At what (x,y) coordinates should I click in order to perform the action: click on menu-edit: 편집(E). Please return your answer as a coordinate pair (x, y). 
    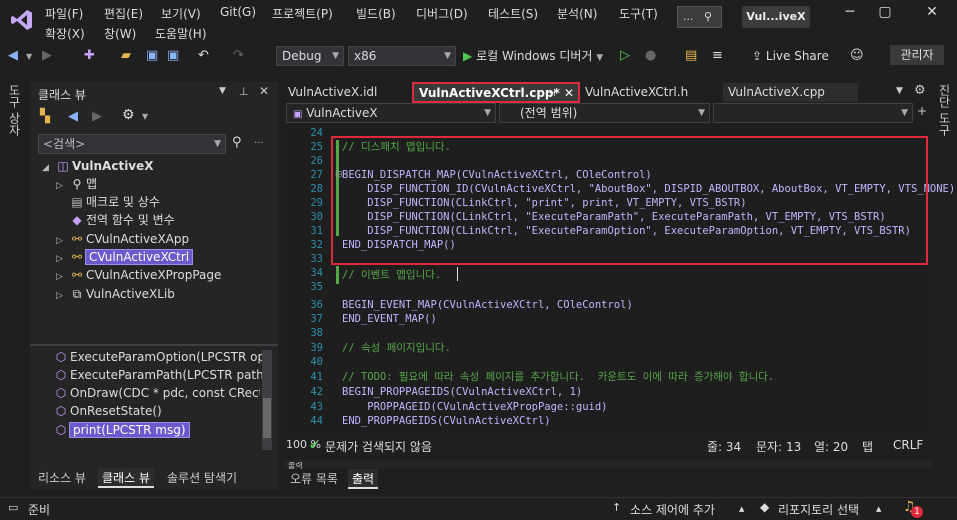
    Looking at the image, I should click on (123, 13).